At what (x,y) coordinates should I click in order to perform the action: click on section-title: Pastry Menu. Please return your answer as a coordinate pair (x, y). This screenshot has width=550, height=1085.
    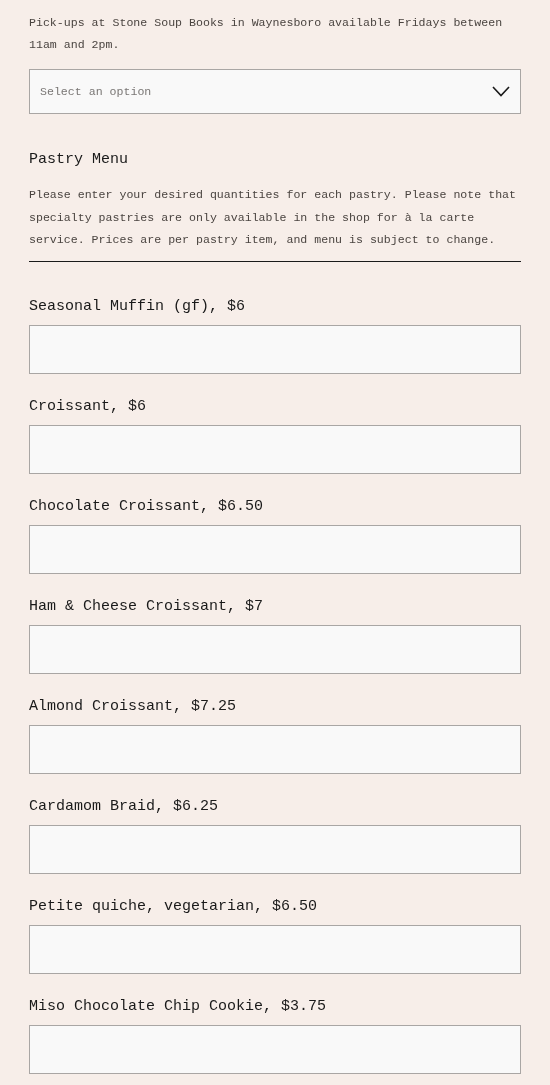
    Looking at the image, I should click on (79, 160).